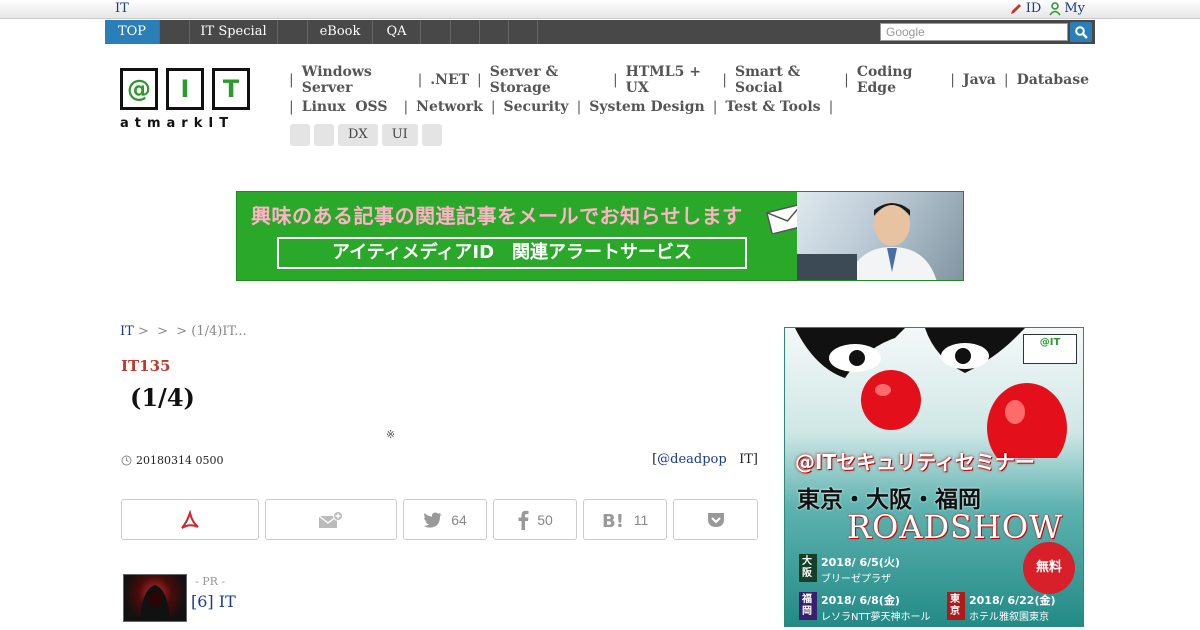 This screenshot has height=630, width=1200. What do you see at coordinates (974, 32) in the screenshot?
I see `search-input: Google` at bounding box center [974, 32].